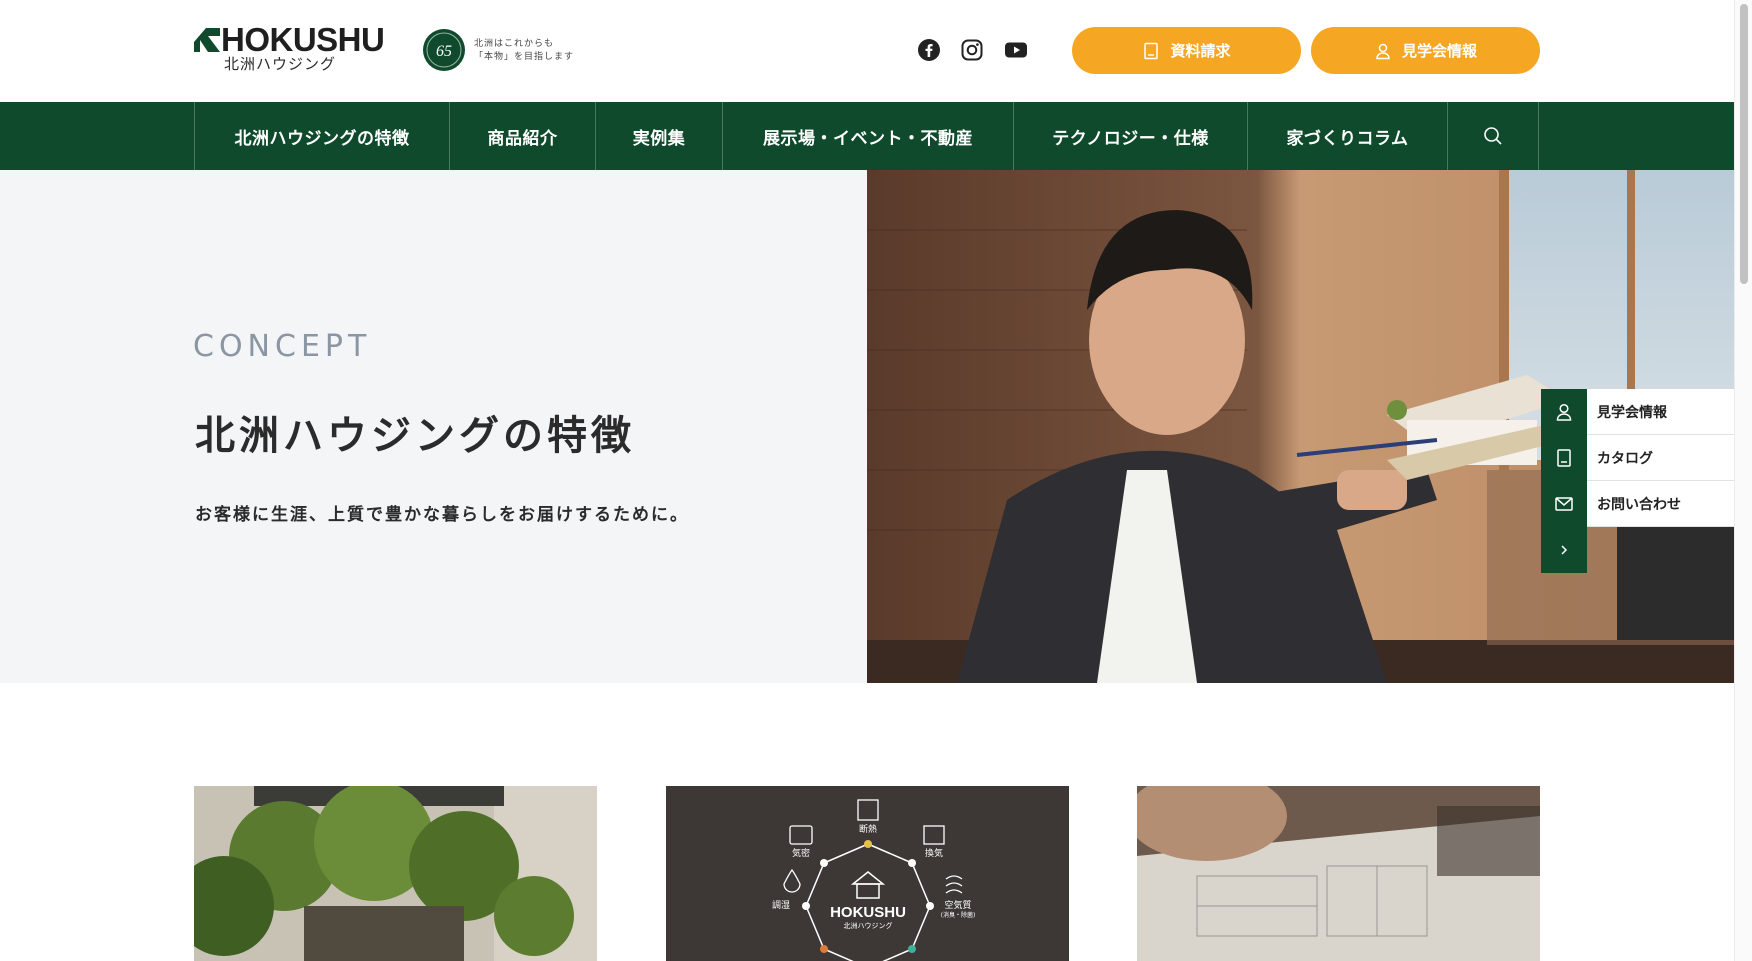  Describe the element at coordinates (303, 39) in the screenshot. I see `logo-wordmark: HOKUSHU` at that location.